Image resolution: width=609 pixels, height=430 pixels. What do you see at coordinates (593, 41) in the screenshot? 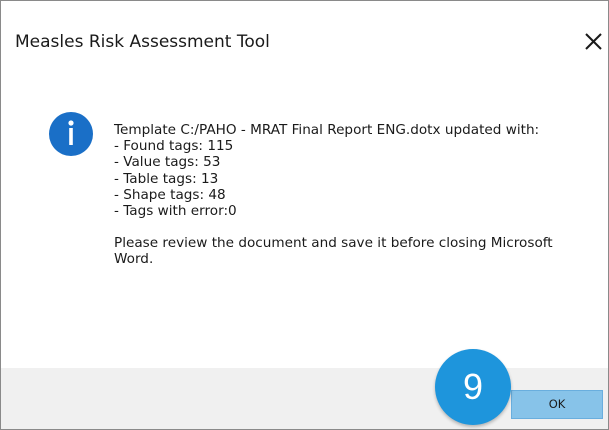
I see `close-icon` at bounding box center [593, 41].